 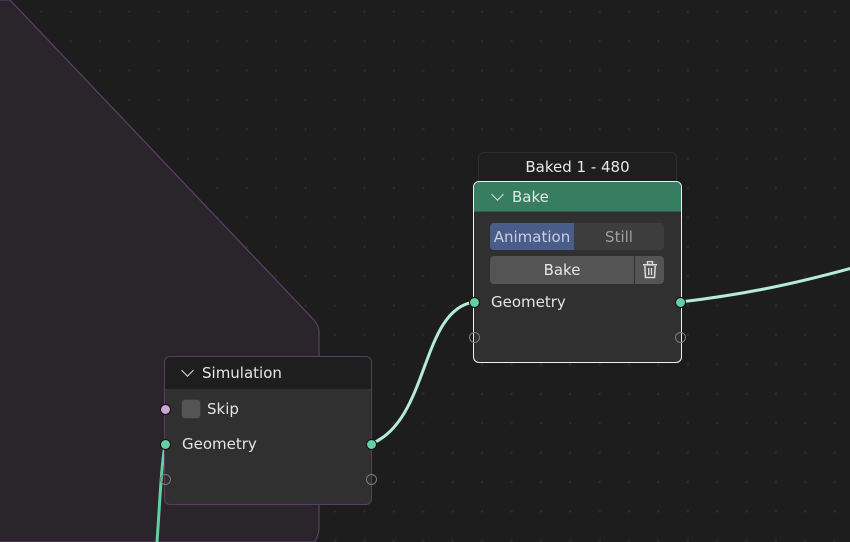 I want to click on bake-mode-toggle: Animation Still, so click(x=577, y=236).